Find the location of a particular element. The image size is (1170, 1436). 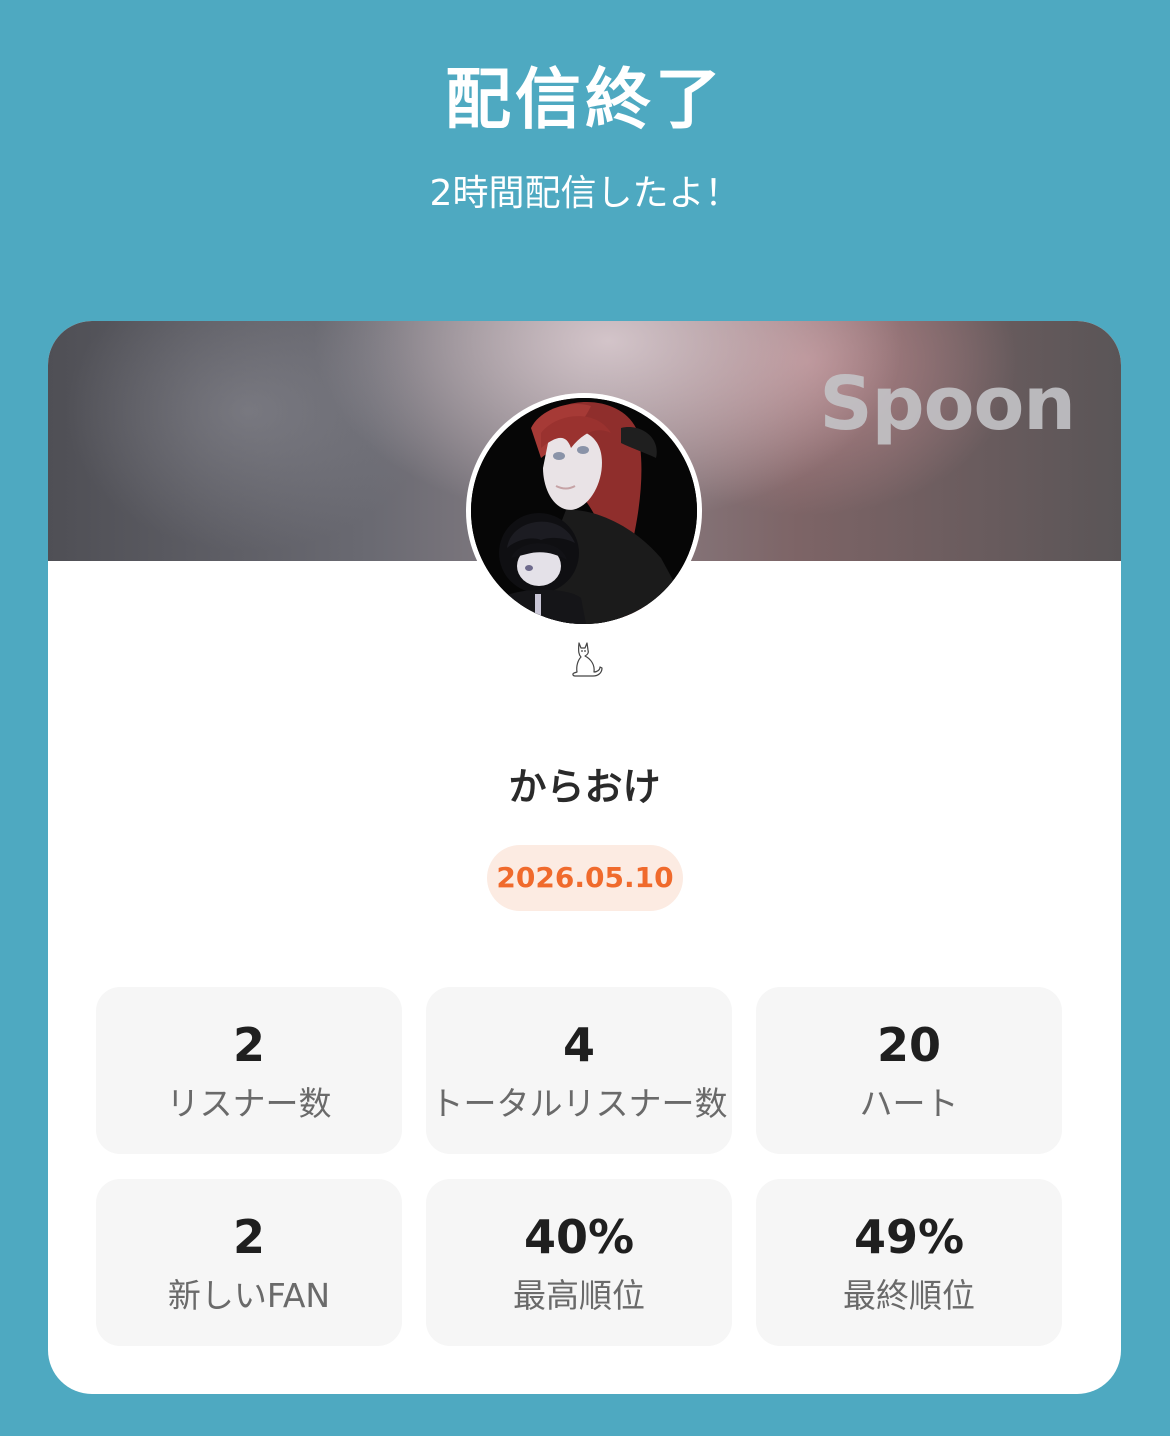

stat-label: 最高順位 is located at coordinates (579, 1295).